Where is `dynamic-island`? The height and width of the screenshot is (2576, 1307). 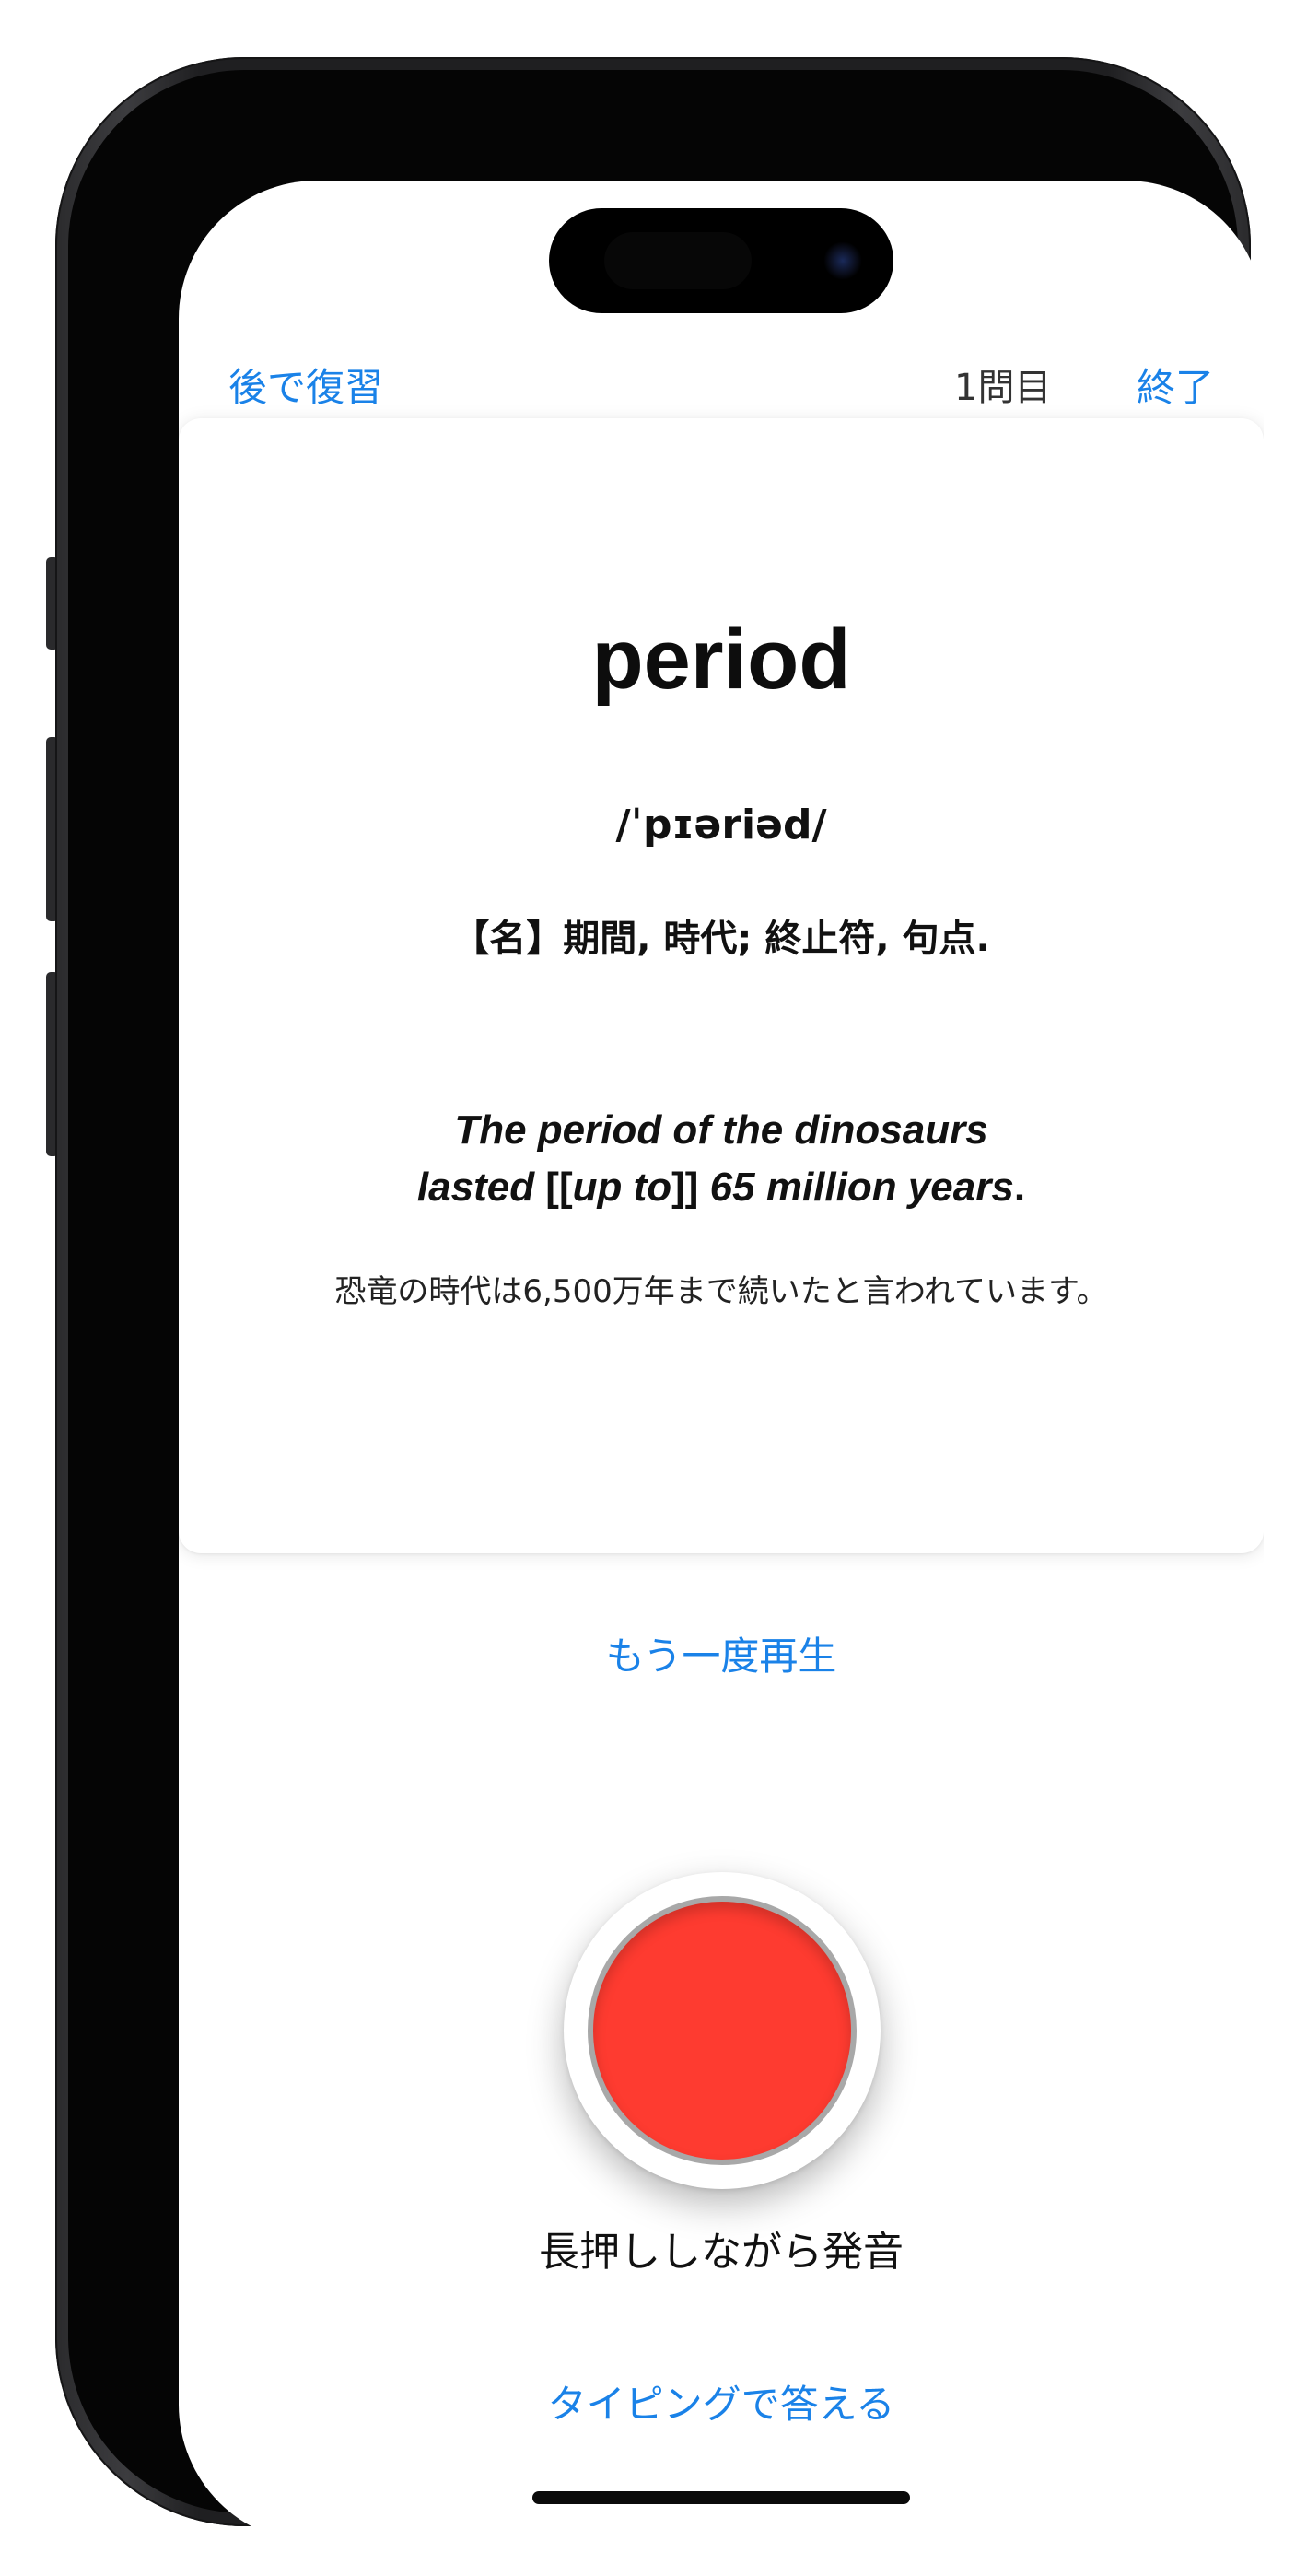
dynamic-island is located at coordinates (721, 260).